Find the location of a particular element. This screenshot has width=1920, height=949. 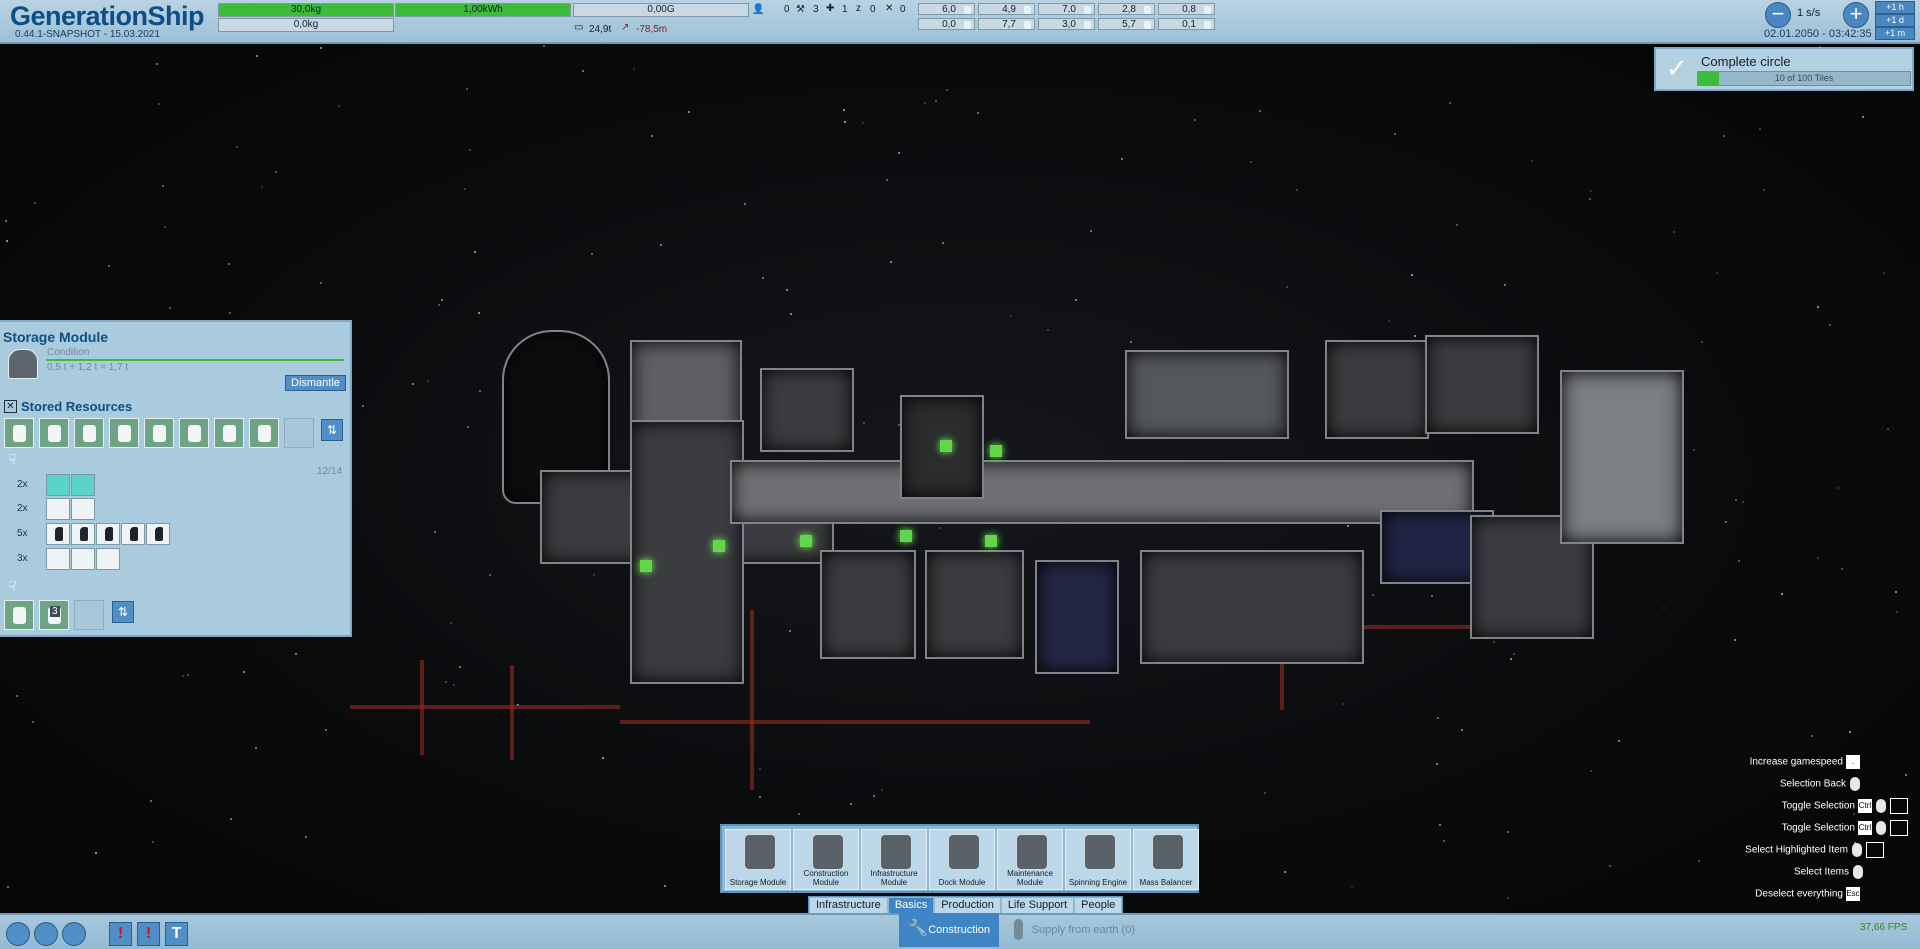

build-spinning-engine: Spinning Engine is located at coordinates (1098, 859).